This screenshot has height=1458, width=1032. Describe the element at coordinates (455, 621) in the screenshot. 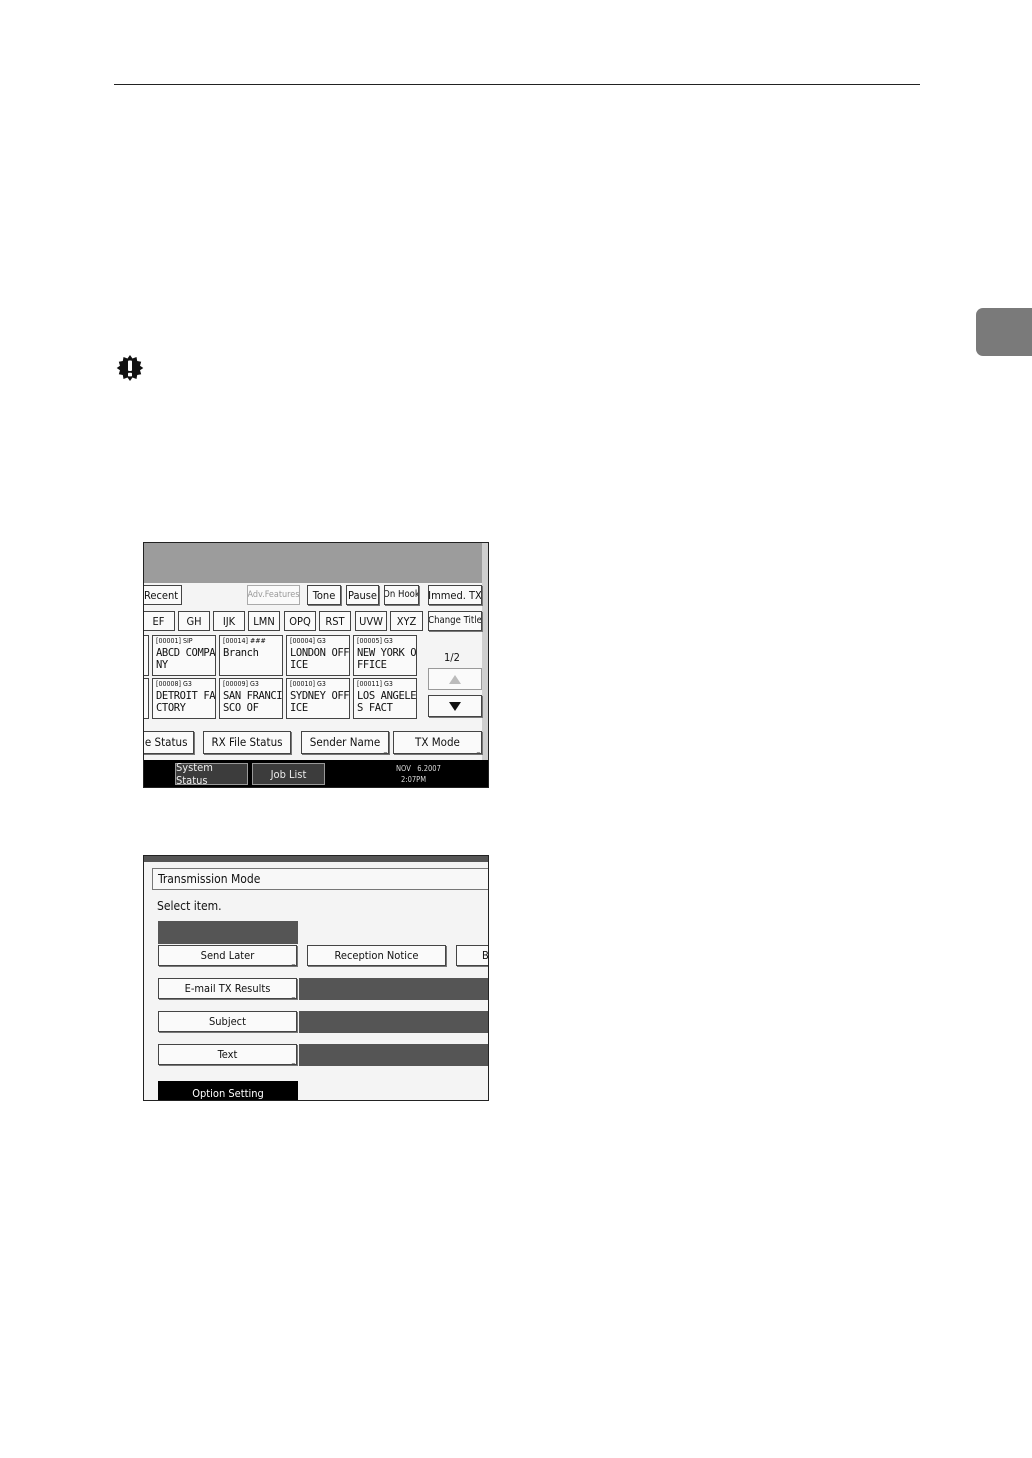

I see `change-title-button: Change Title` at that location.